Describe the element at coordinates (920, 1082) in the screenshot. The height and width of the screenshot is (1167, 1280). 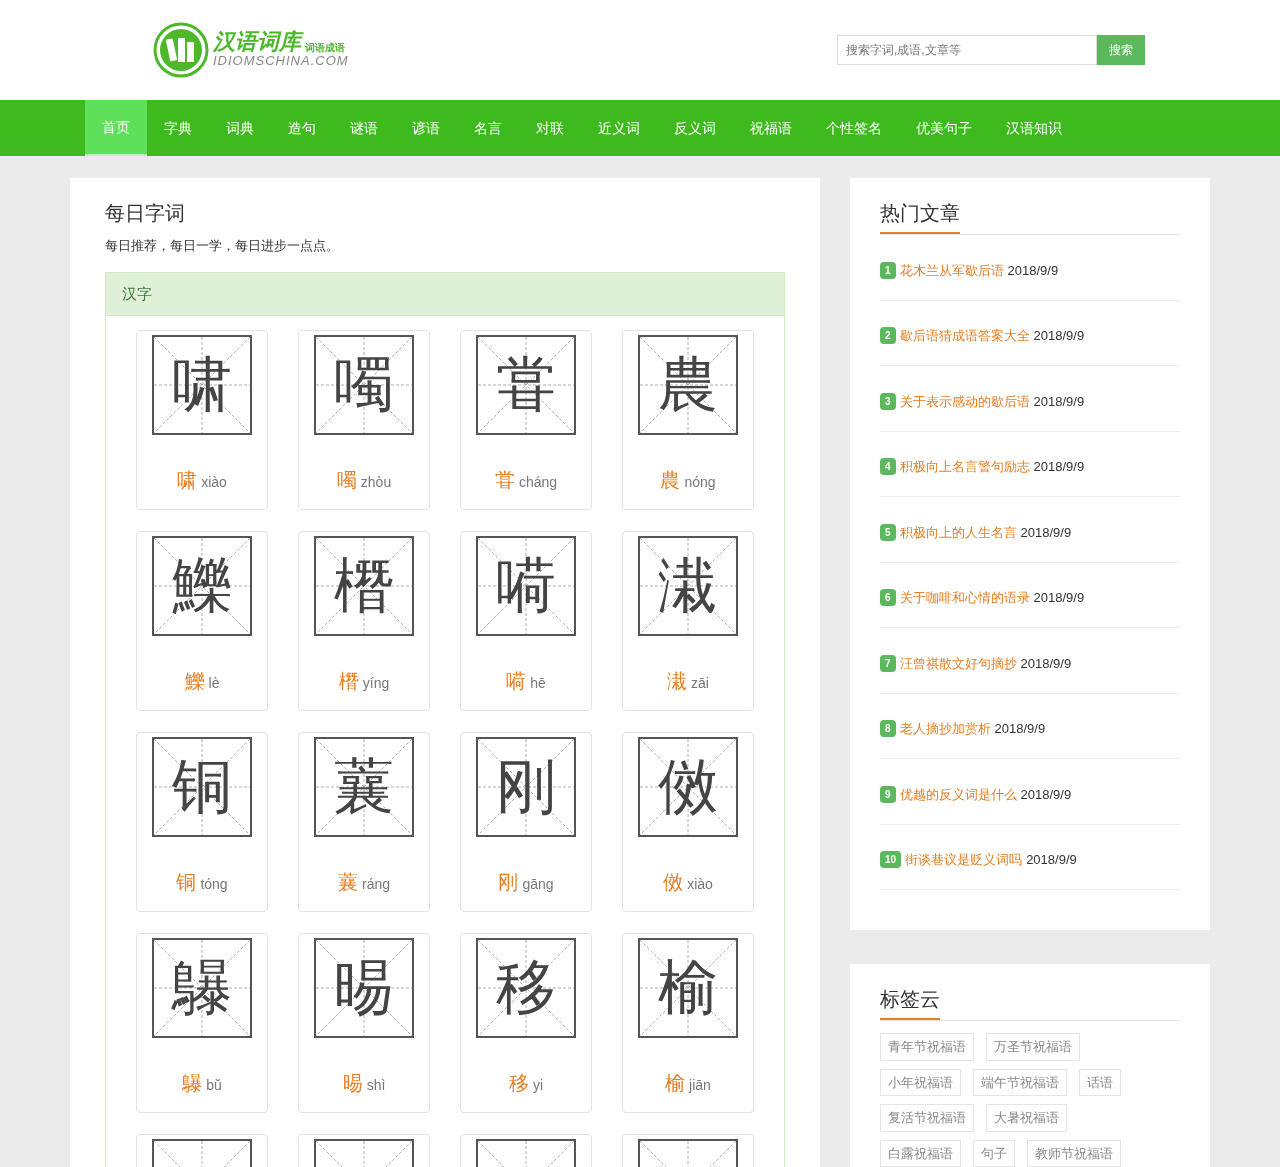
I see `tag-link: 小年祝福语` at that location.